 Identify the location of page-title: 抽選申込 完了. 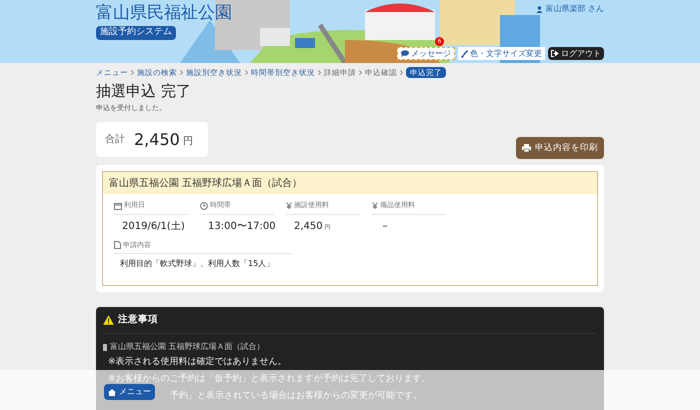
(144, 91).